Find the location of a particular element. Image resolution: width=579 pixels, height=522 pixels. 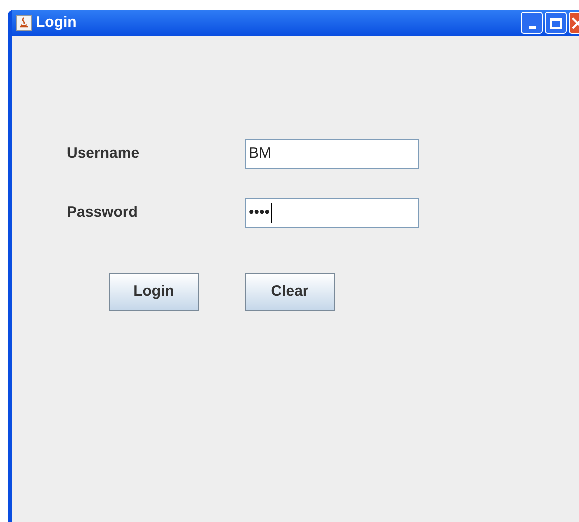

password-field: •••• is located at coordinates (332, 213).